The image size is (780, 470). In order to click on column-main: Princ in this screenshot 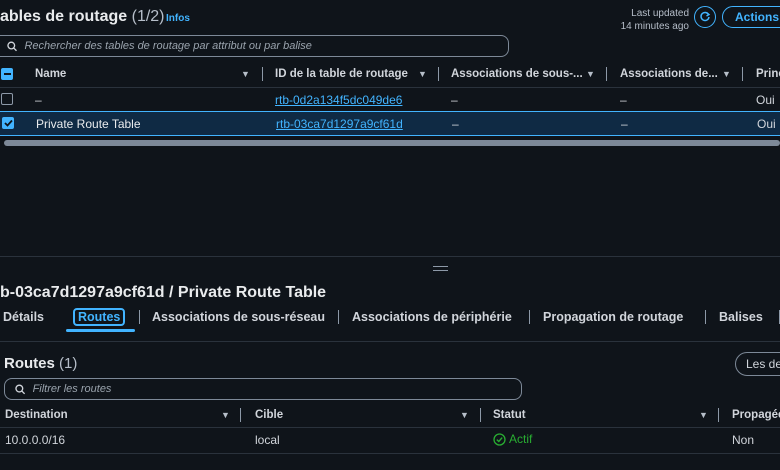, I will do `click(768, 74)`.